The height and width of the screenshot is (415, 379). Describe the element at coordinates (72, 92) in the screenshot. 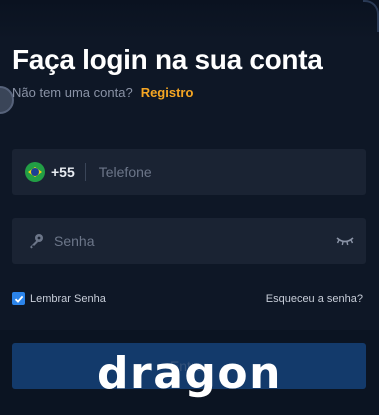

I see `no-account-text: Não tem uma conta?` at that location.